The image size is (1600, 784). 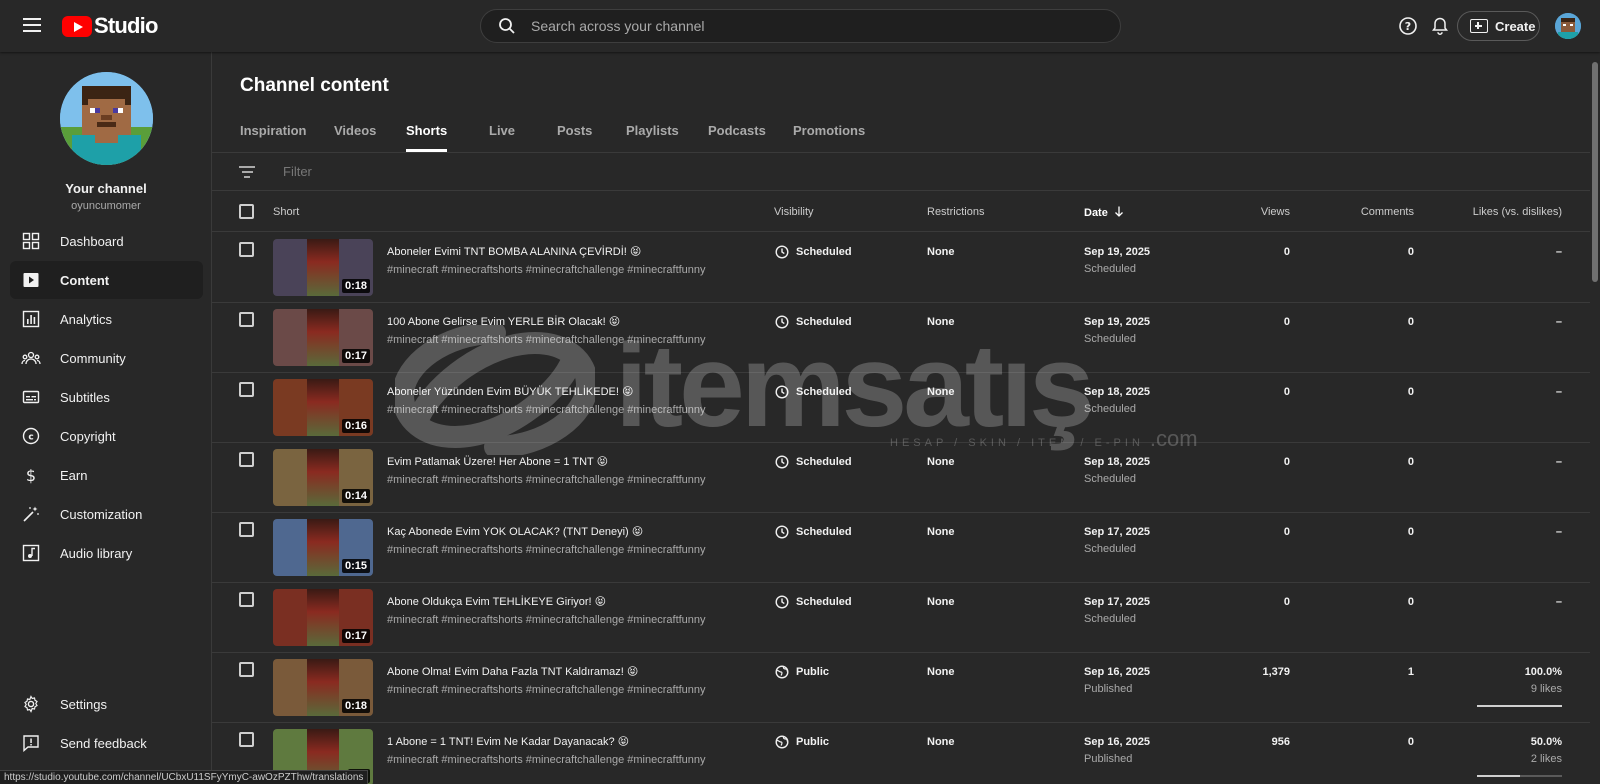 I want to click on sidebar-item-content: Content, so click(x=106, y=280).